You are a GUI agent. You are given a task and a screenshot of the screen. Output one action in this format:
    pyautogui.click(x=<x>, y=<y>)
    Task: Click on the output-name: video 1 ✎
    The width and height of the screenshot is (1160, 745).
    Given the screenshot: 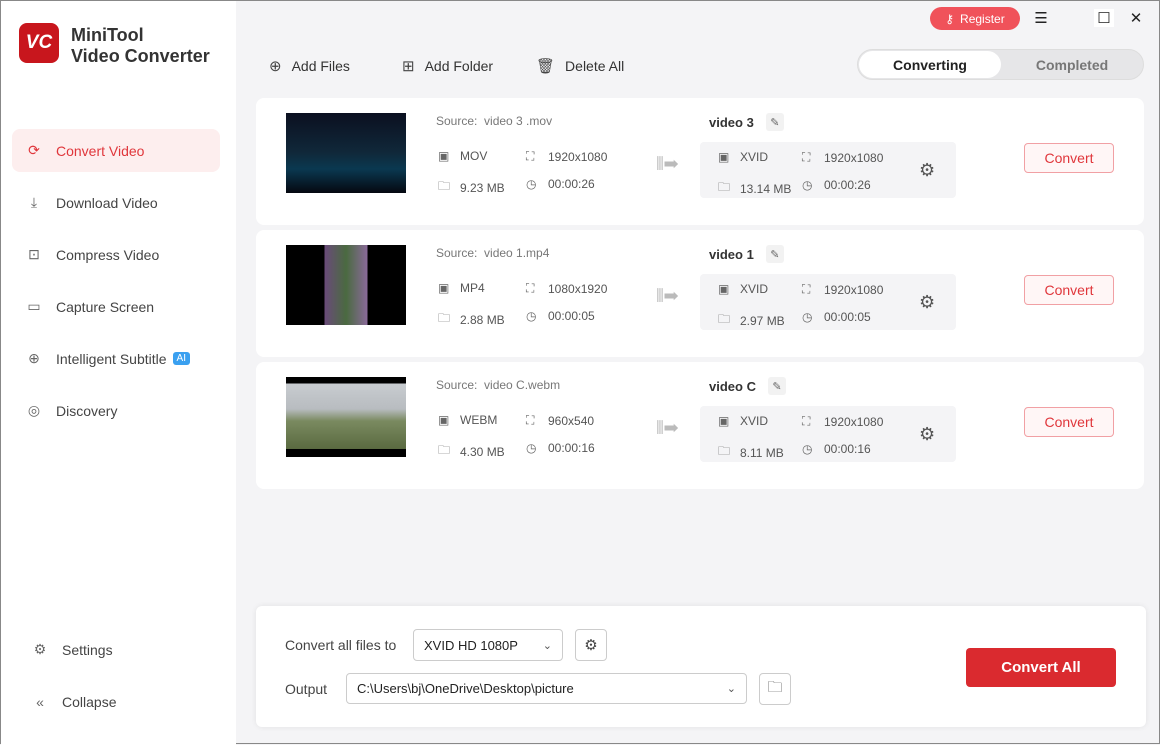 What is the action you would take?
    pyautogui.click(x=746, y=254)
    